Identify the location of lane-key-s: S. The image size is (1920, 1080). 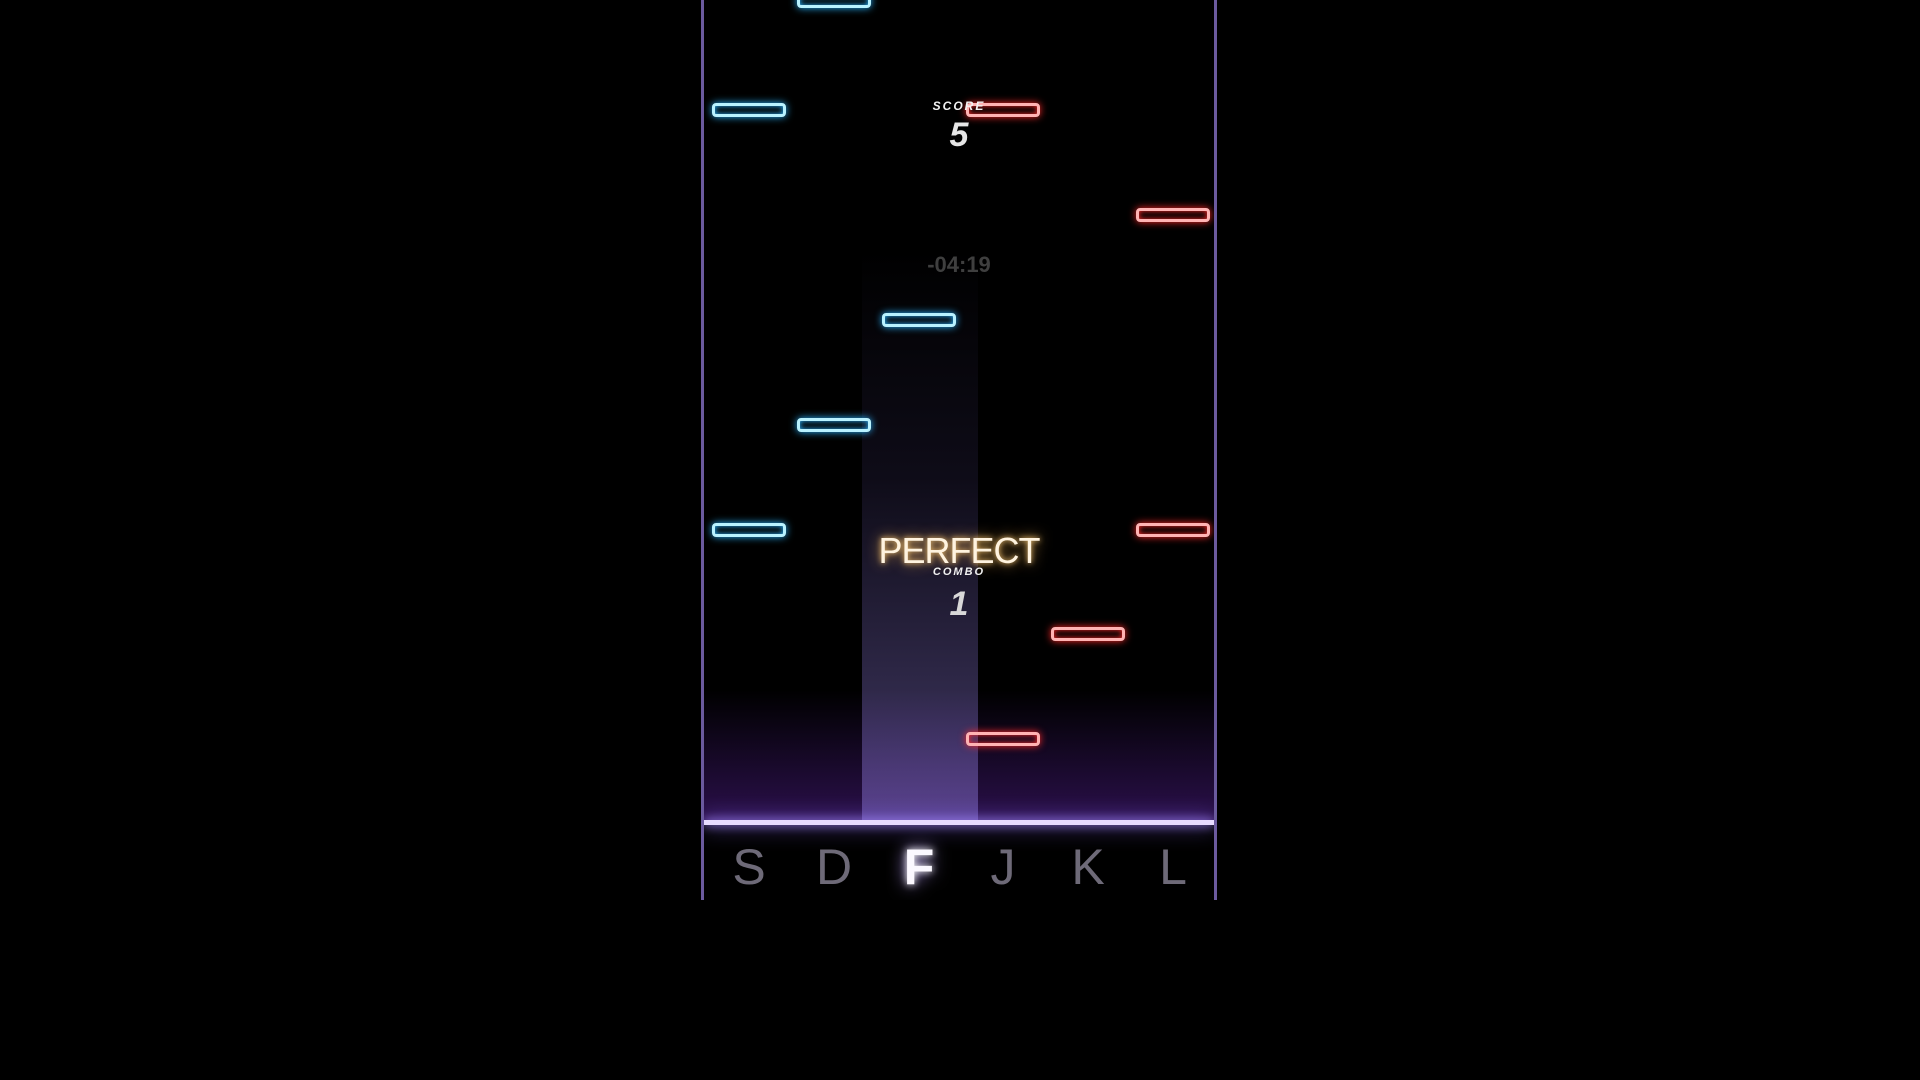
(749, 867).